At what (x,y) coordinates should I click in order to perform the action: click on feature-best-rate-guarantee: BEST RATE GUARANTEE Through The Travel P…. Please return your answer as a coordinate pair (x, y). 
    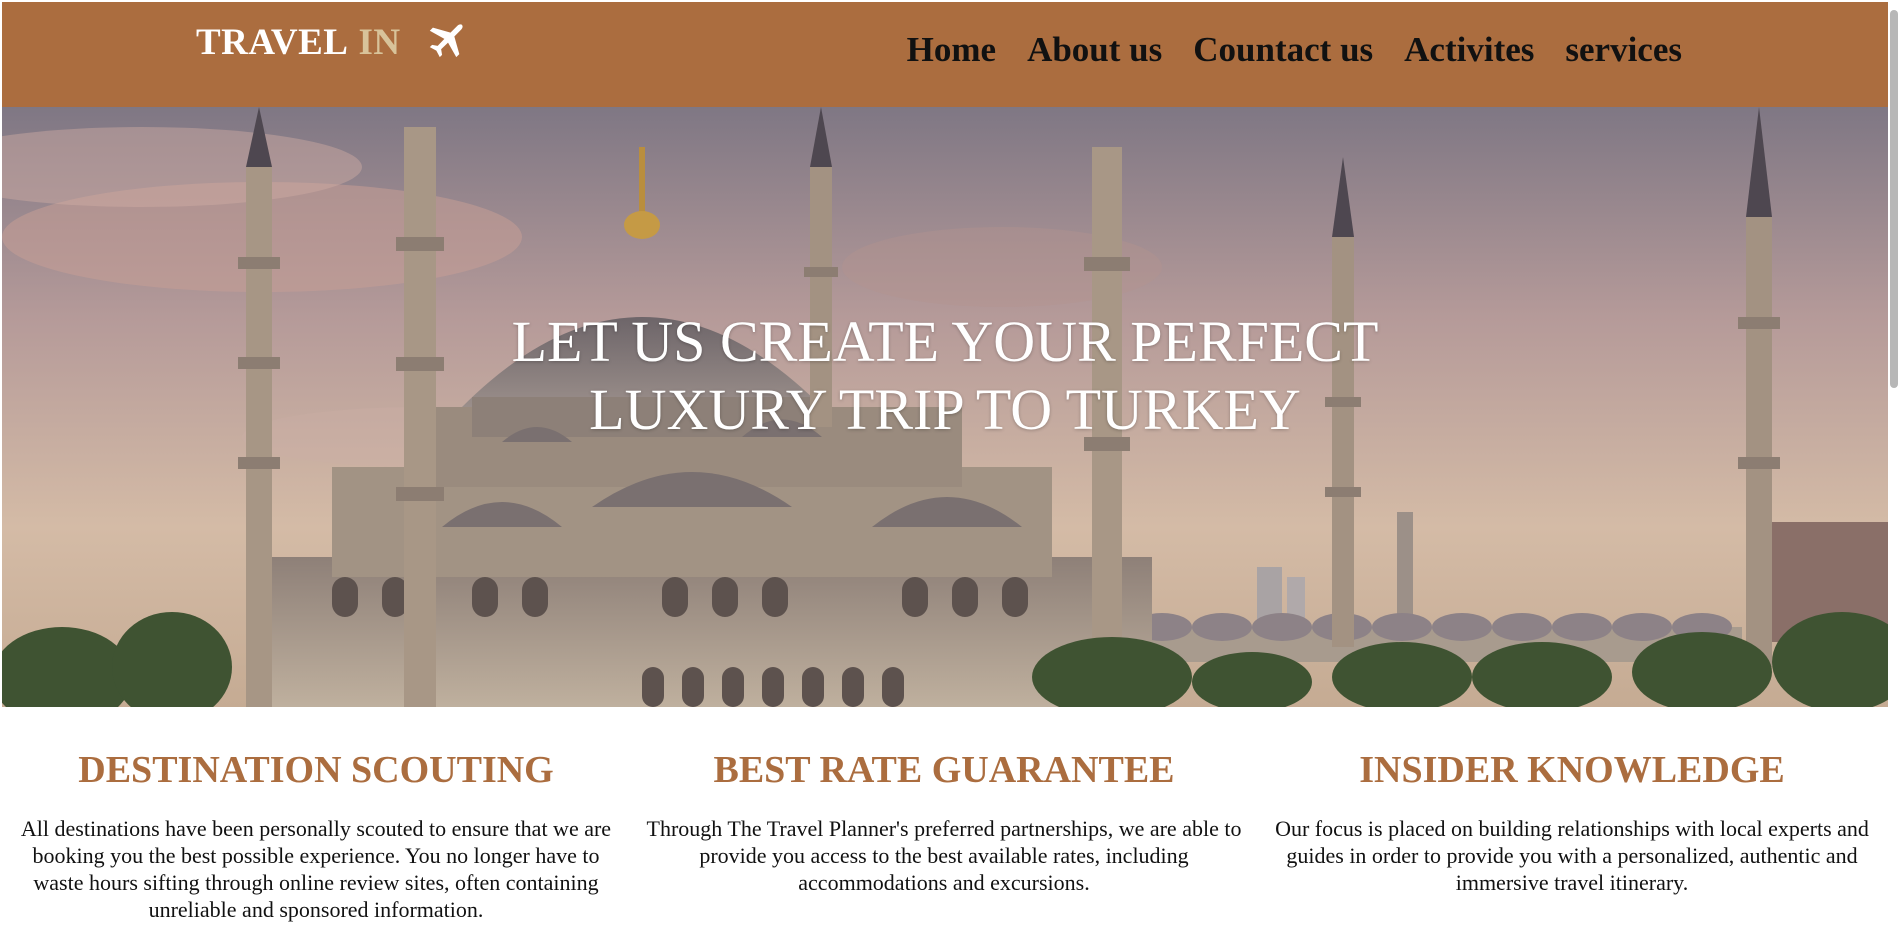
    Looking at the image, I should click on (944, 826).